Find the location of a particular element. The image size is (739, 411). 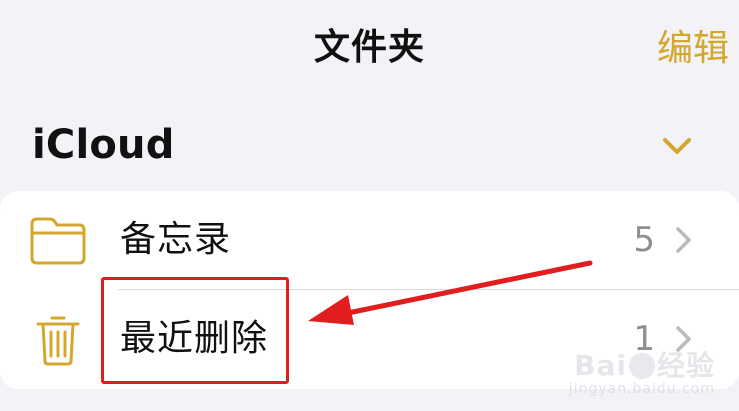

folder-label: 备忘录 is located at coordinates (176, 239).